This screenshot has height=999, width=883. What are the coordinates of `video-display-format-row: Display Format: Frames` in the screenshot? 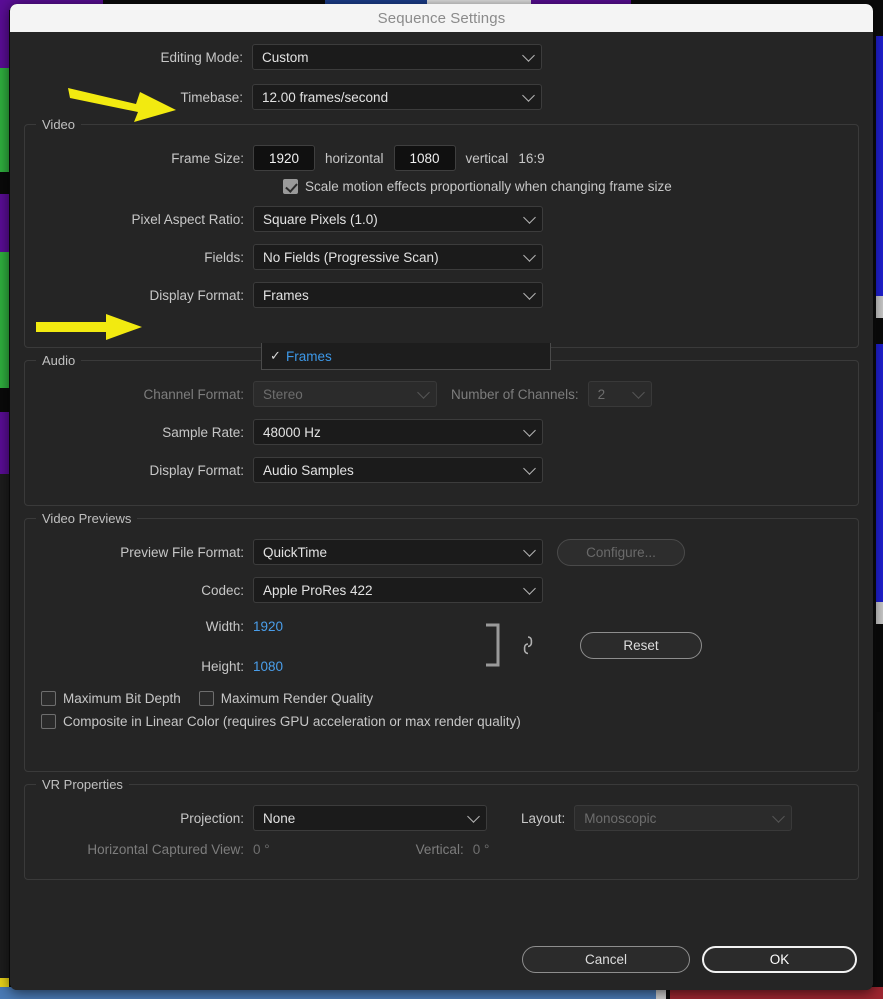 It's located at (441, 295).